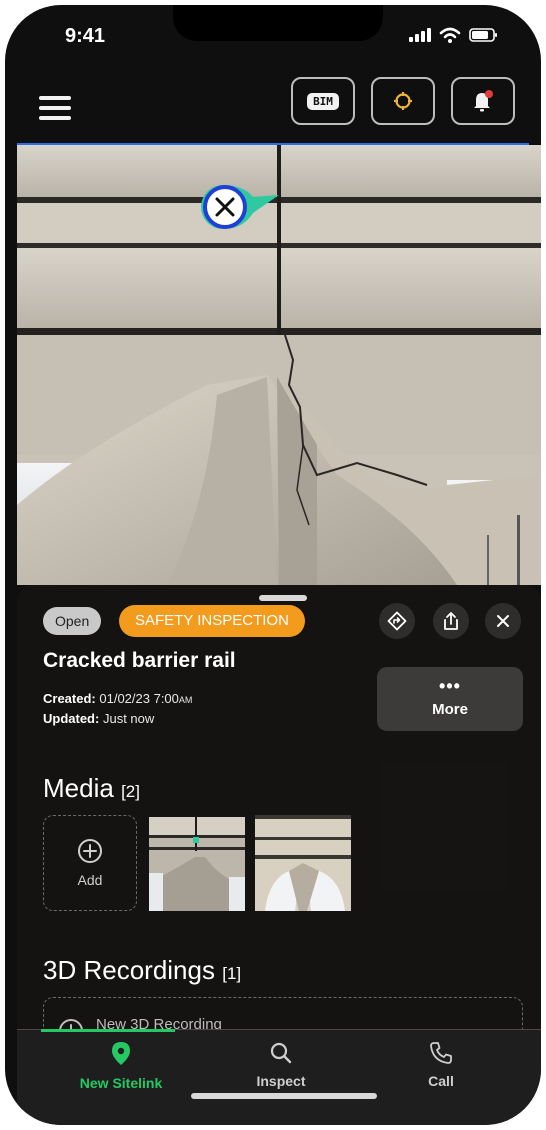  What do you see at coordinates (130, 791) in the screenshot?
I see `media-count: [2]` at bounding box center [130, 791].